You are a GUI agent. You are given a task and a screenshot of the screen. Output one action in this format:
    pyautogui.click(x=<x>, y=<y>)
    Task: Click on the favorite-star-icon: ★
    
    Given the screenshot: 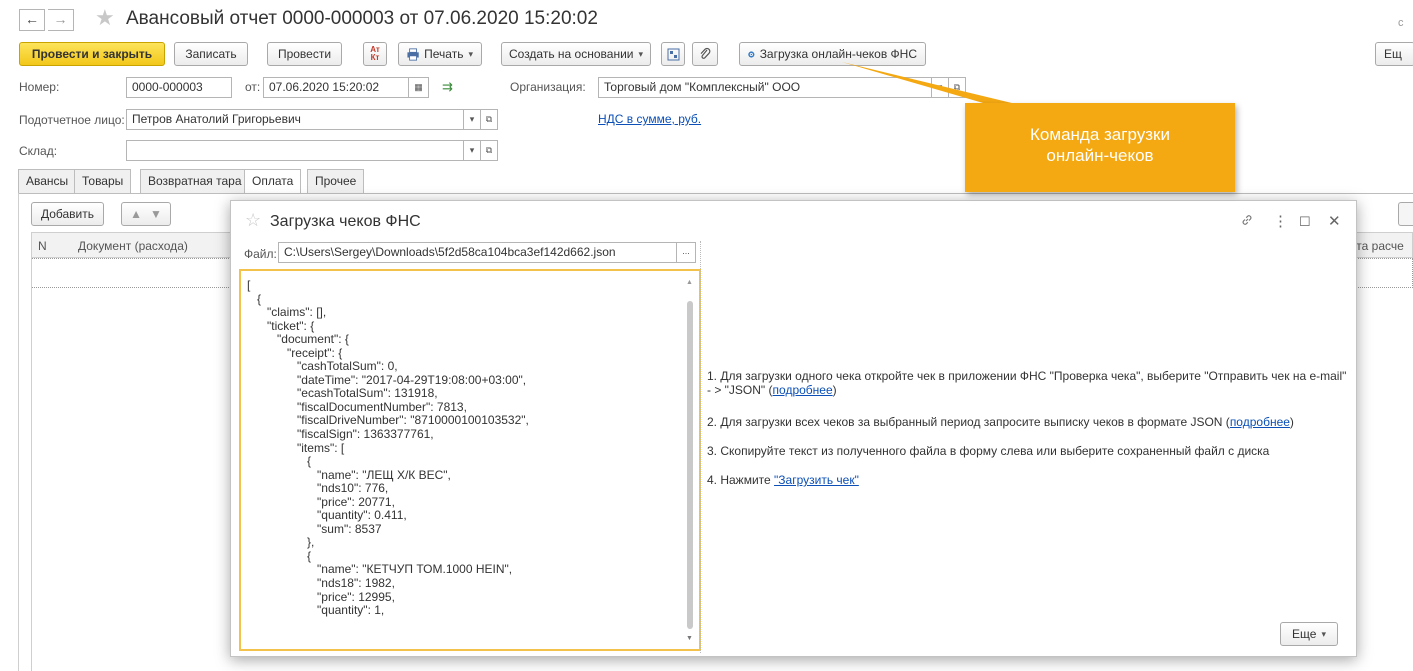 What is the action you would take?
    pyautogui.click(x=105, y=18)
    